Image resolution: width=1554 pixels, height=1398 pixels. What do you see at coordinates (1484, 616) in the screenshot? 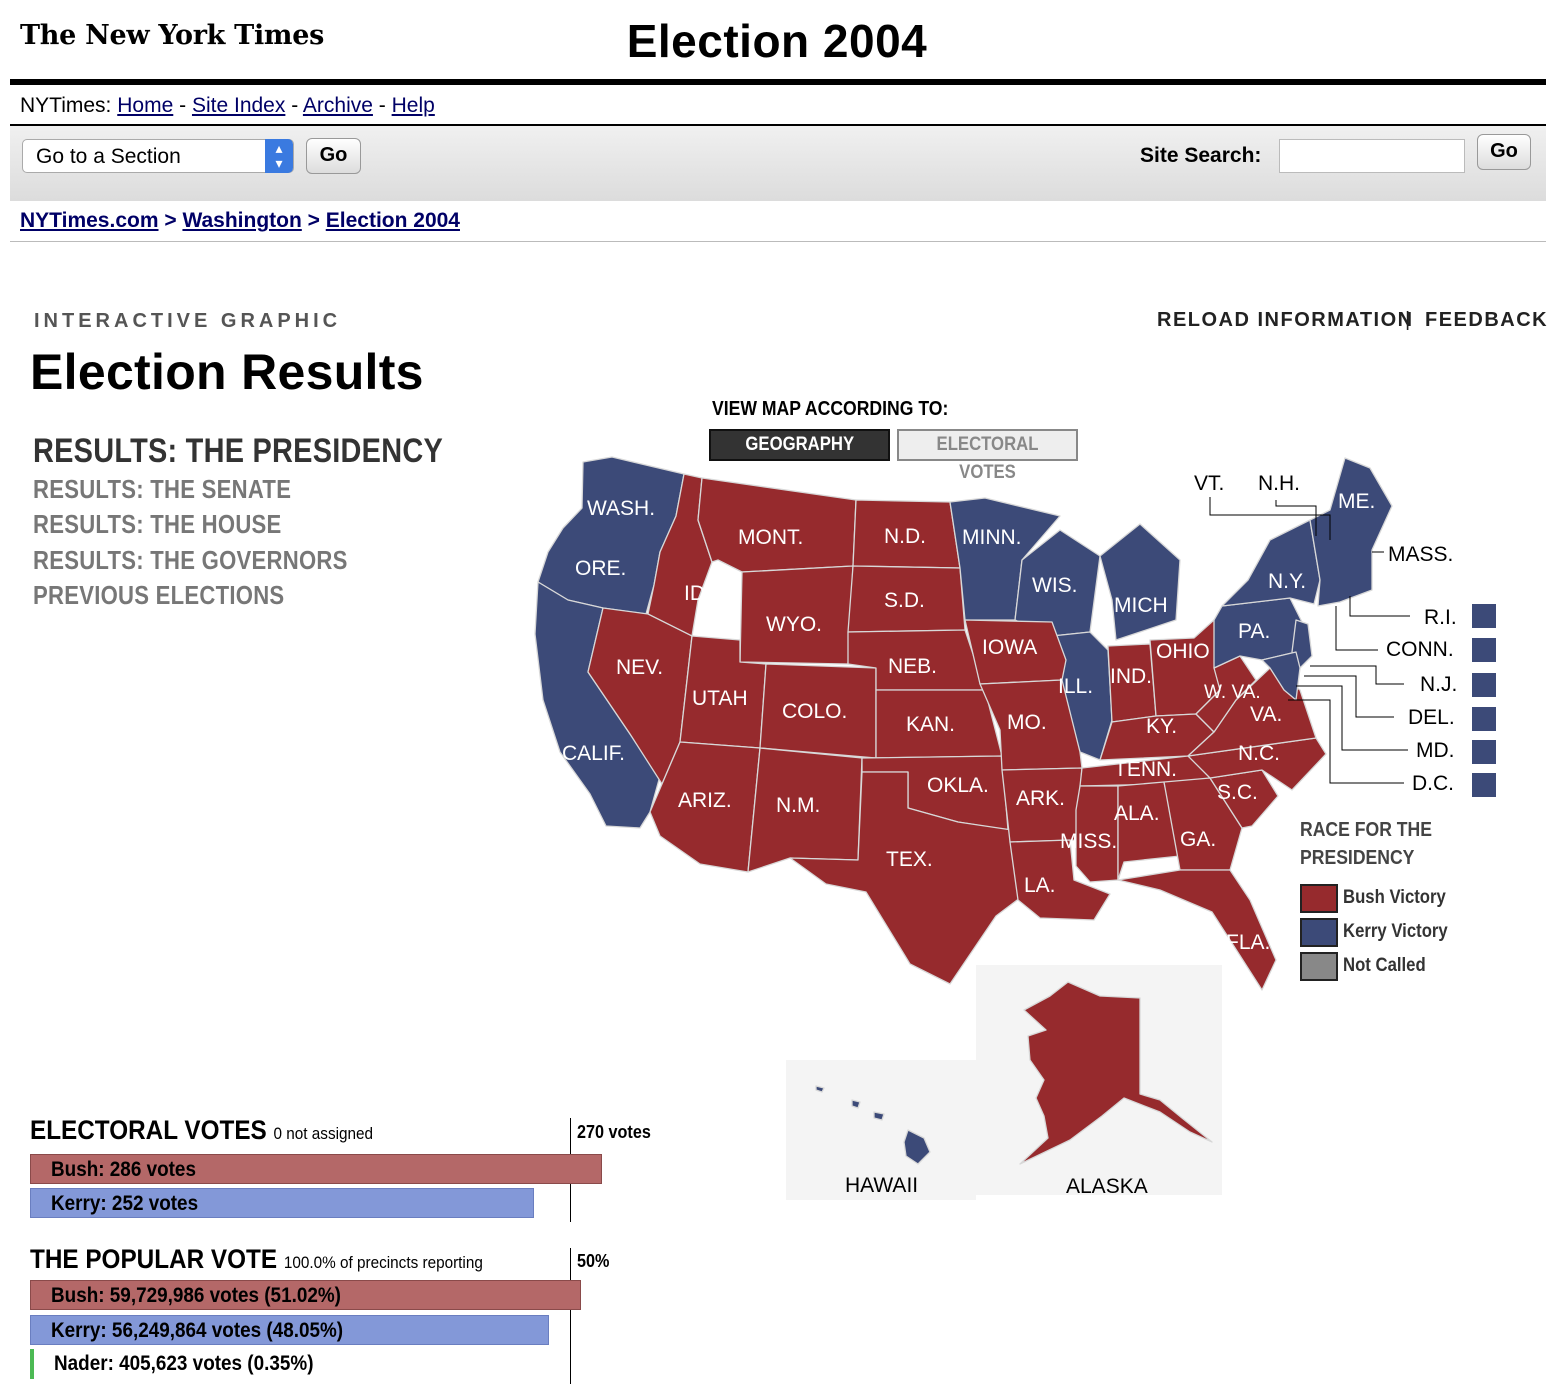
I see `ri-square` at bounding box center [1484, 616].